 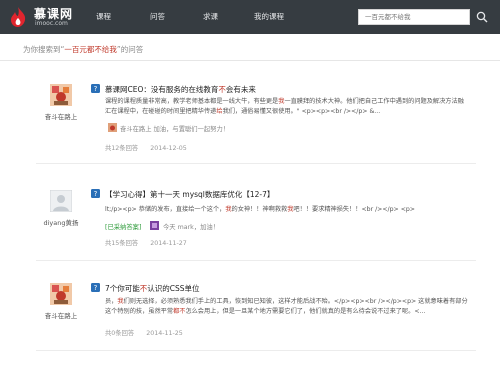 I want to click on answer-count: 共0条回答, so click(x=120, y=333).